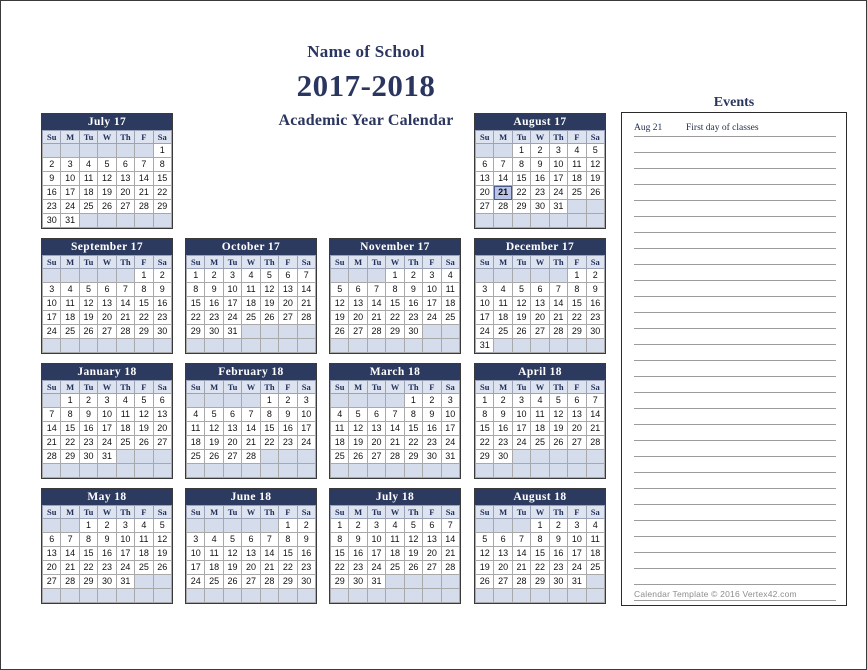 Image resolution: width=867 pixels, height=670 pixels. Describe the element at coordinates (232, 442) in the screenshot. I see `day-cell: 20` at that location.